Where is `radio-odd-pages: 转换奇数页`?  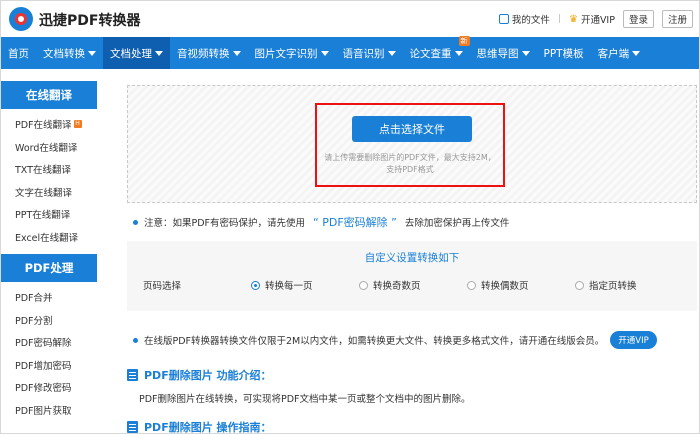
radio-odd-pages: 转换奇数页 is located at coordinates (413, 285).